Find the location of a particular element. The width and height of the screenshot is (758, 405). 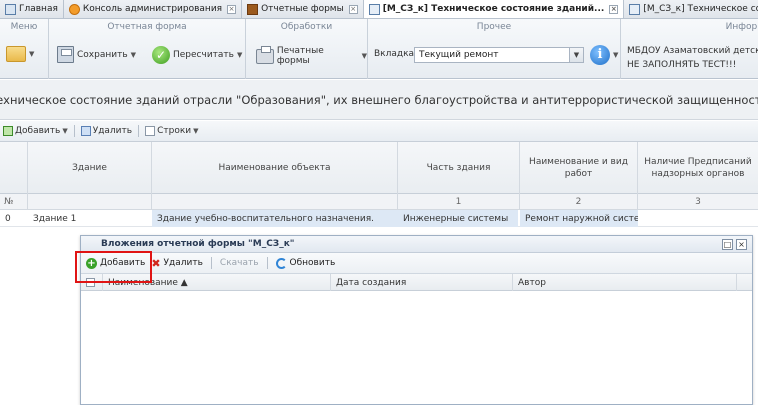

rows-icon is located at coordinates (150, 131).